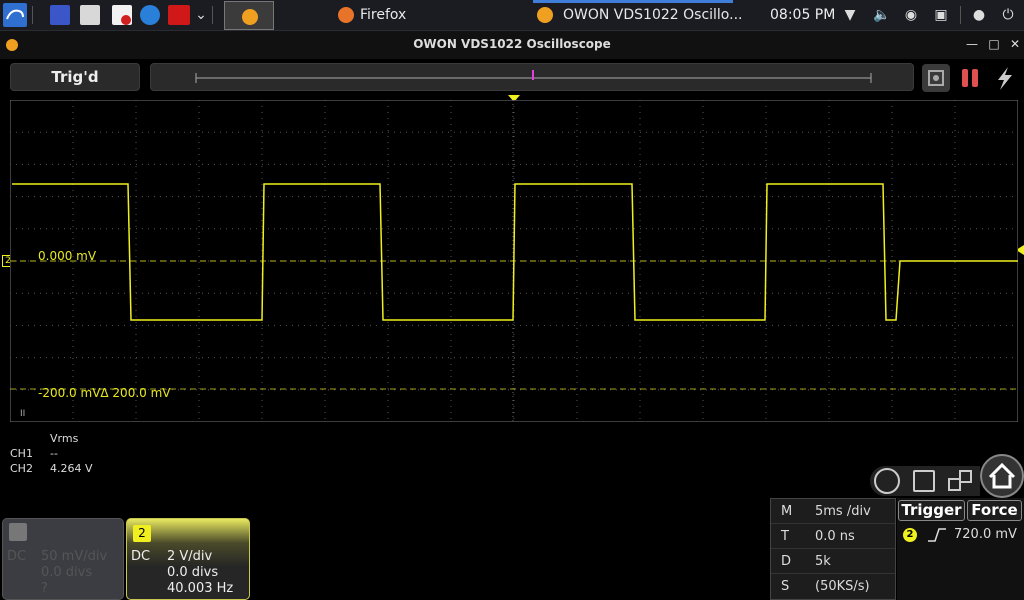  What do you see at coordinates (910, 535) in the screenshot?
I see `trigger-channel-badge: 2` at bounding box center [910, 535].